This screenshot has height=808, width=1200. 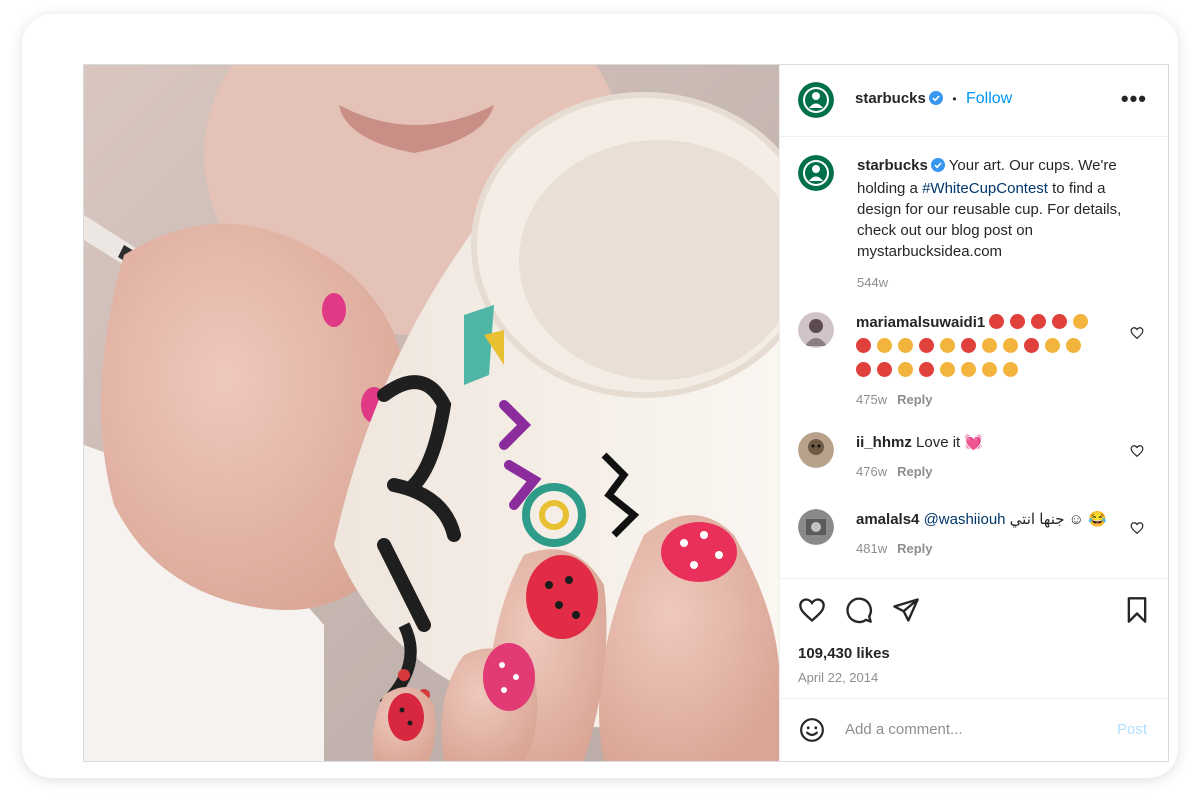 I want to click on smiley-icon, so click(x=812, y=730).